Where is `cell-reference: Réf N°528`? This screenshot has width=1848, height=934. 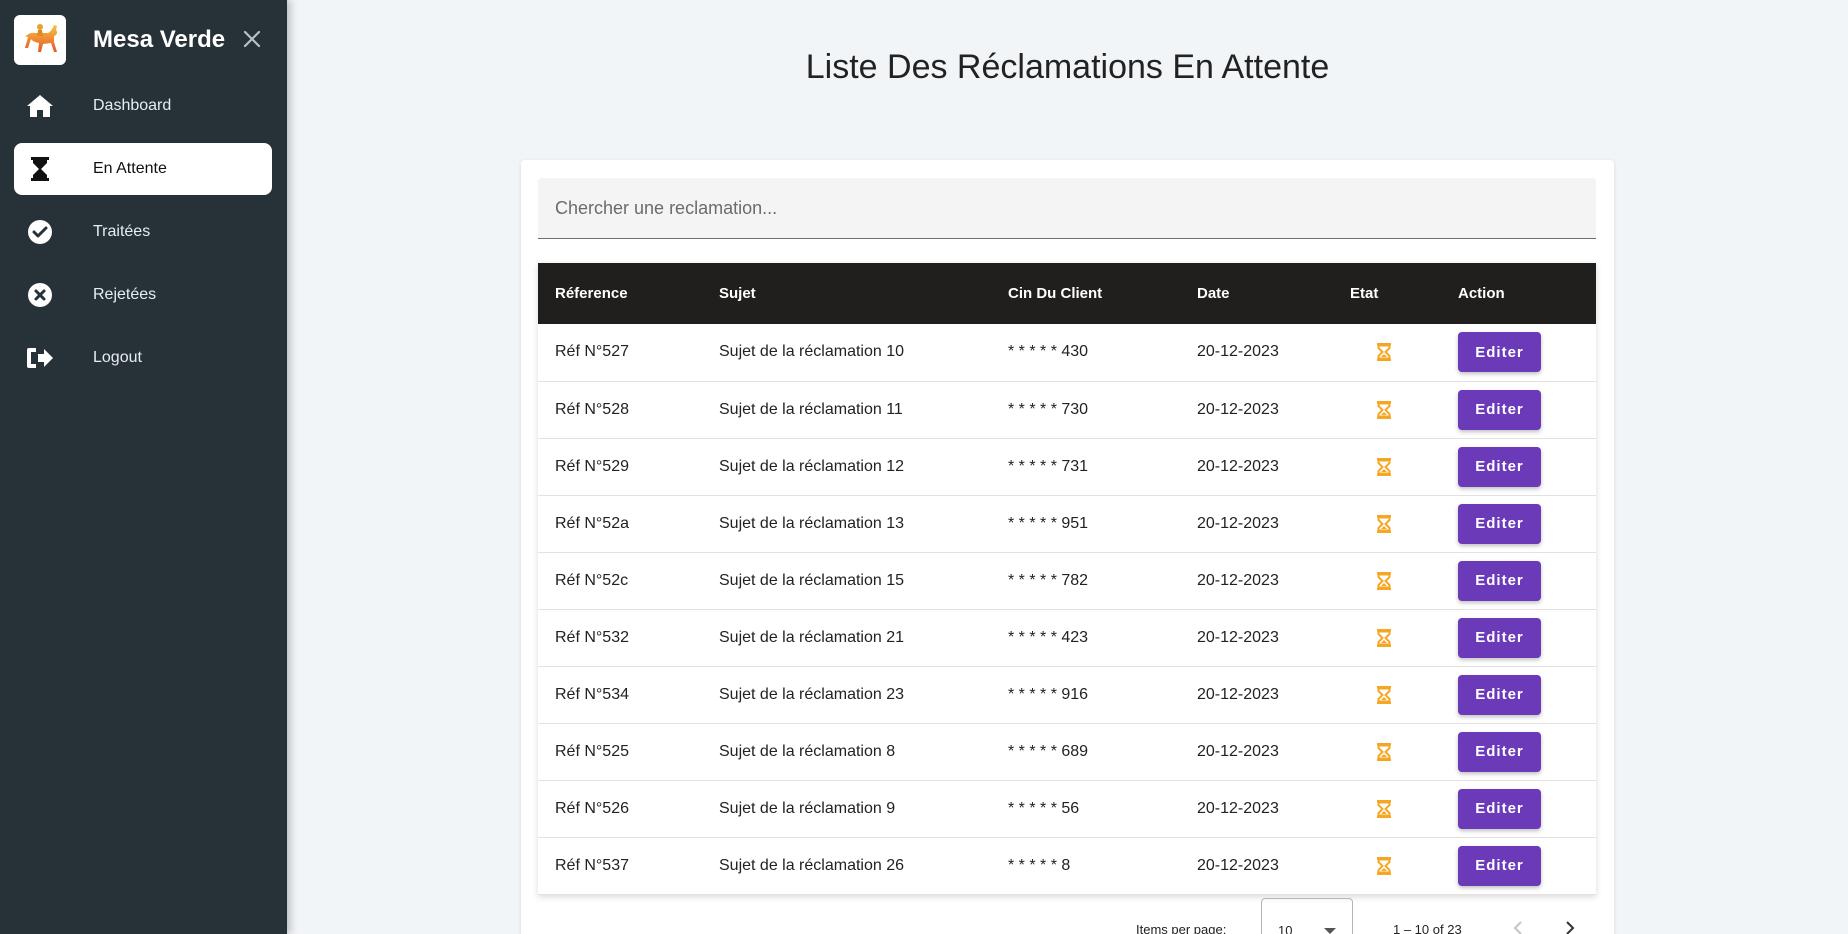 cell-reference: Réf N°528 is located at coordinates (592, 409).